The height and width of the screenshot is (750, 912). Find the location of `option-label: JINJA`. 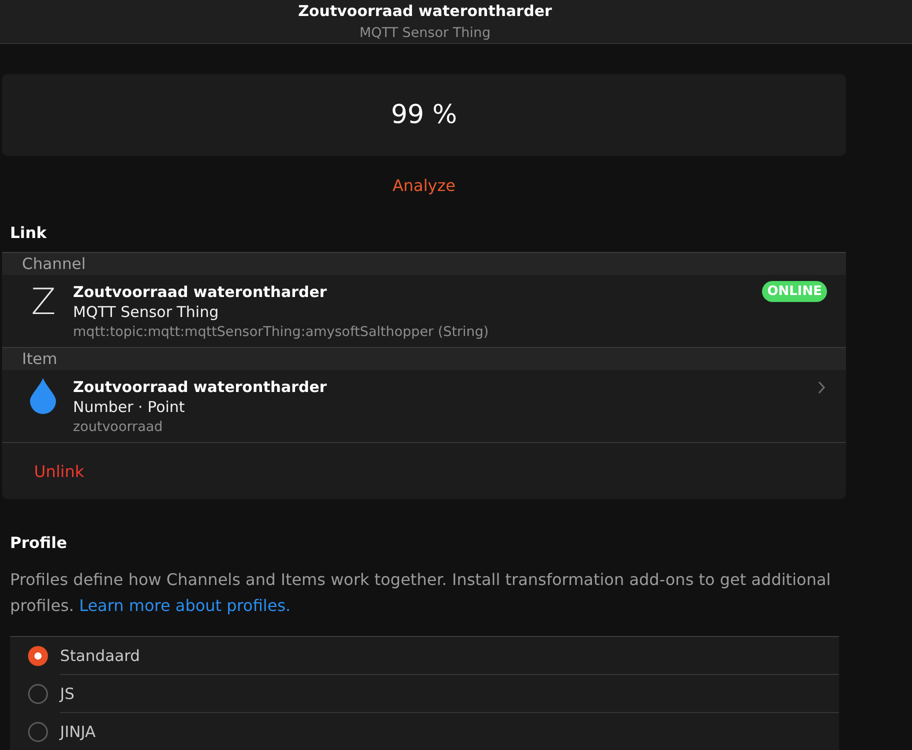

option-label: JINJA is located at coordinates (78, 732).